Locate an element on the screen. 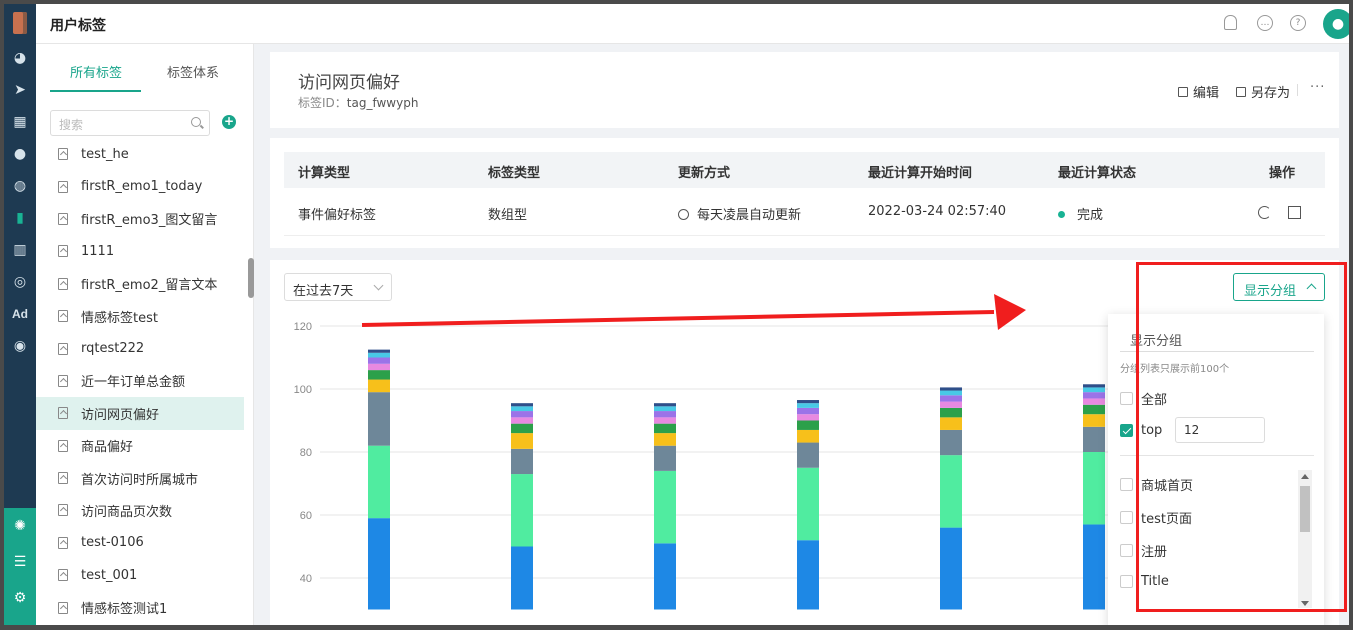 Image resolution: width=1353 pixels, height=630 pixels. annotation-arrow is located at coordinates (693, 312).